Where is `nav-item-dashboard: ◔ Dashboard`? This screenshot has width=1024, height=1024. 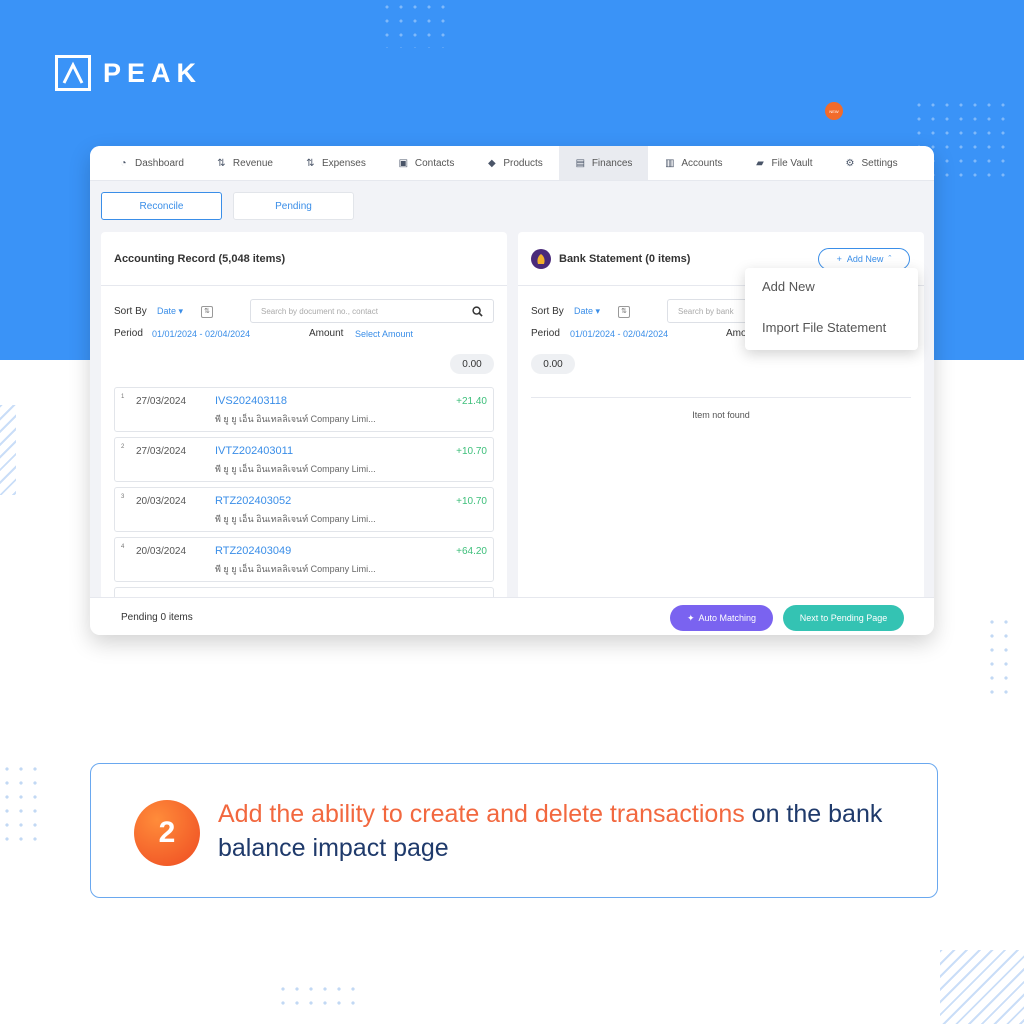 nav-item-dashboard: ◔ Dashboard is located at coordinates (151, 163).